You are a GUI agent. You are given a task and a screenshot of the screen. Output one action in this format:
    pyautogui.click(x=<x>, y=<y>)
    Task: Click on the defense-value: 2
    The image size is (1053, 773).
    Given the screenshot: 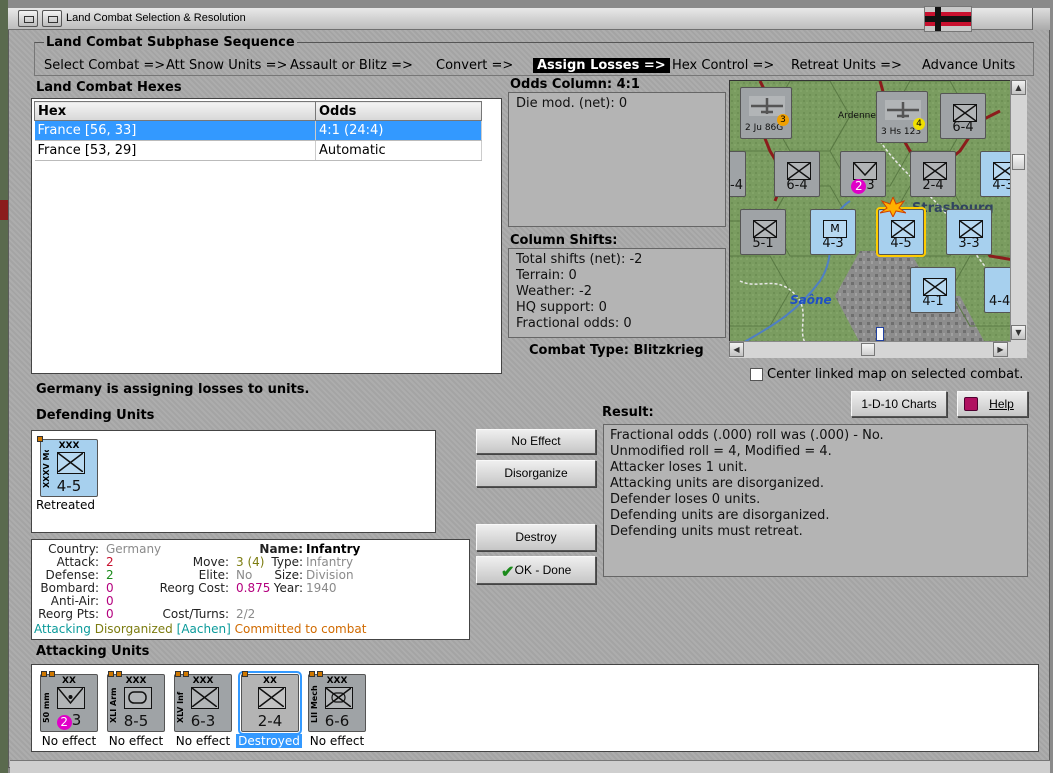 What is the action you would take?
    pyautogui.click(x=110, y=575)
    